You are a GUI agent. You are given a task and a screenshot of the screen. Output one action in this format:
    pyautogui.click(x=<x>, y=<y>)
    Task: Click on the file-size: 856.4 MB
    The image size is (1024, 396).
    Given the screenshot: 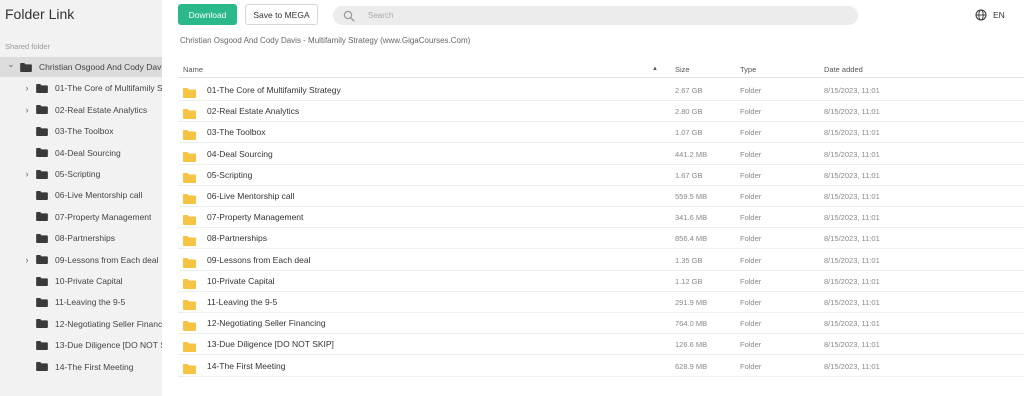 What is the action you would take?
    pyautogui.click(x=691, y=239)
    